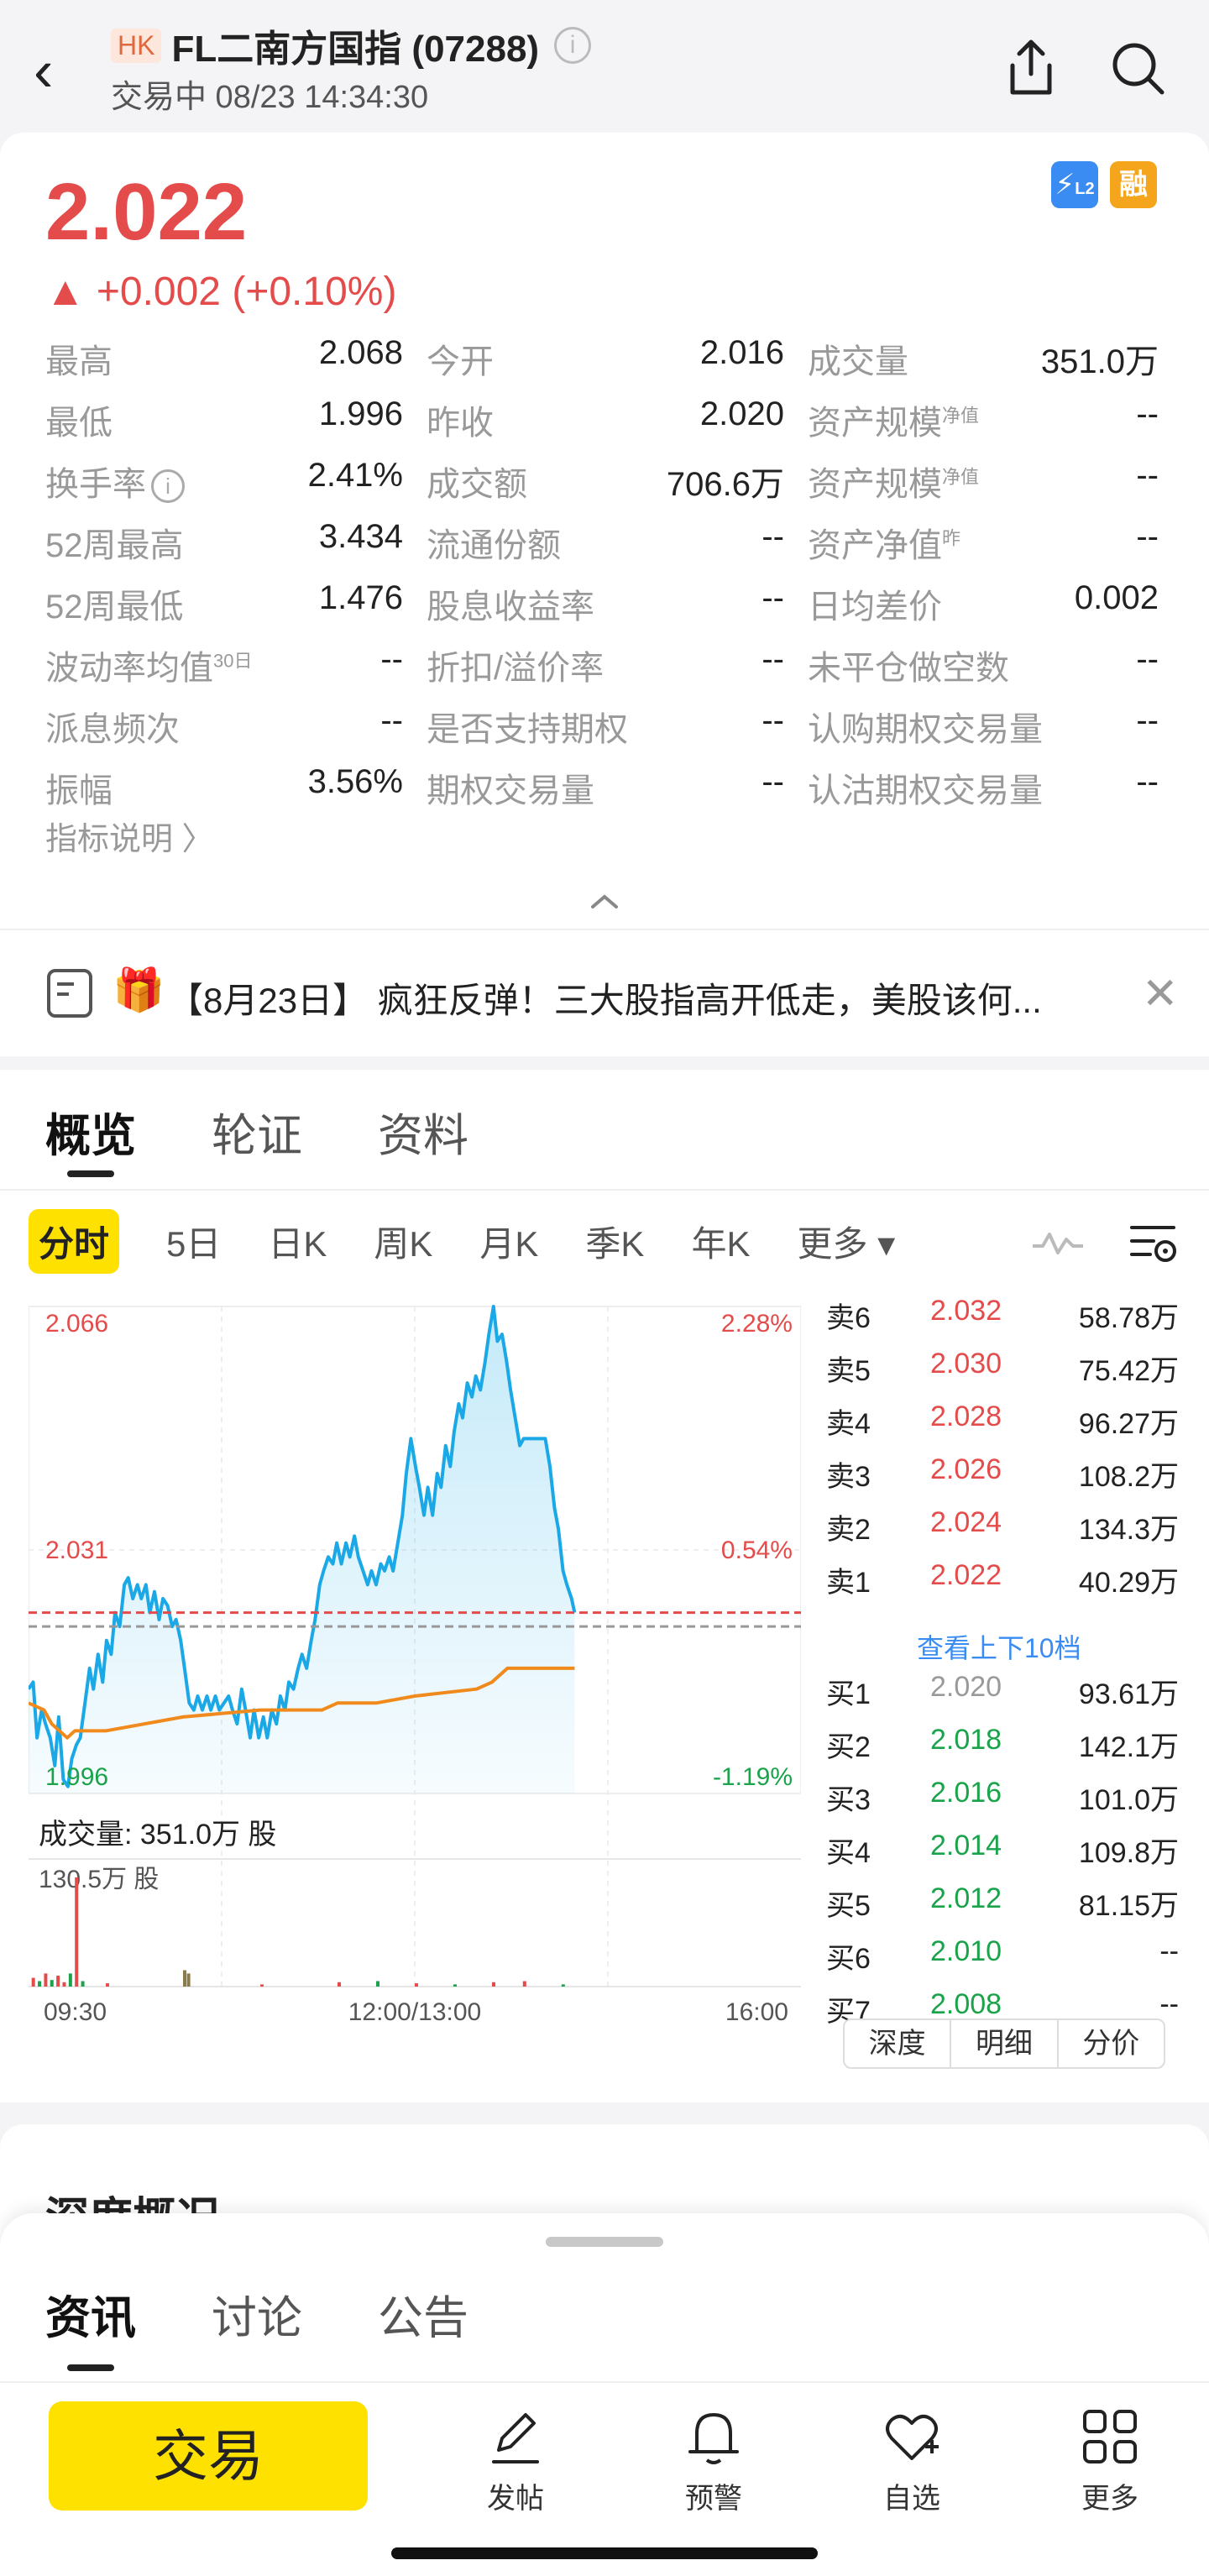 Image resolution: width=1209 pixels, height=2576 pixels. Describe the element at coordinates (90, 1131) in the screenshot. I see `tab-overview: 概览` at that location.